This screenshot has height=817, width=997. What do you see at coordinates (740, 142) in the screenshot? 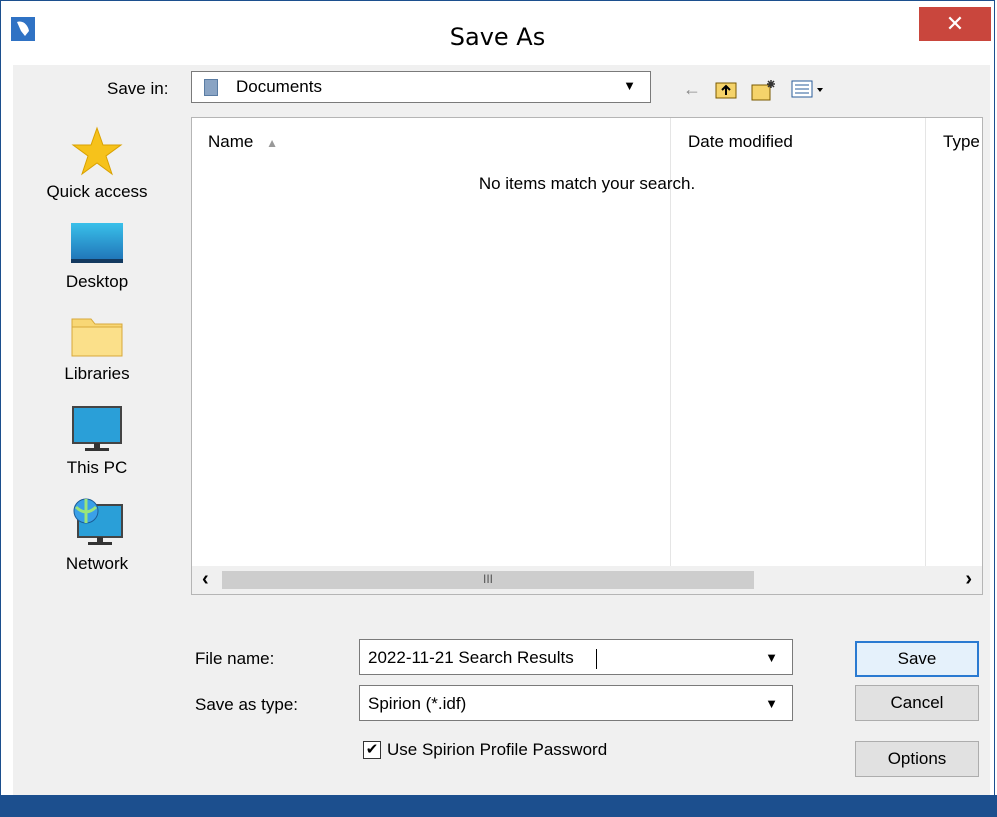
I see `column-header-date-modified: Date modified` at bounding box center [740, 142].